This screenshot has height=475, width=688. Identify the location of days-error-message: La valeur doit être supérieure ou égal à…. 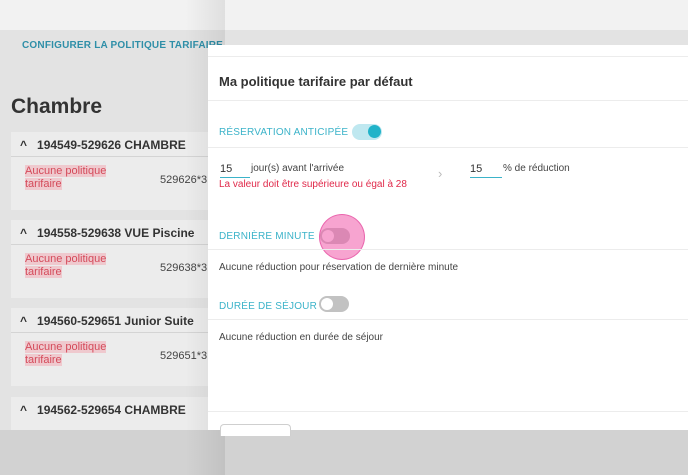
(313, 184).